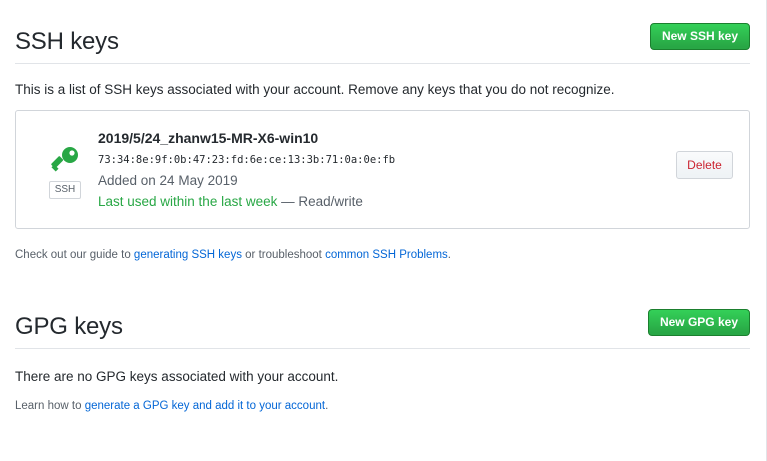 Image resolution: width=767 pixels, height=461 pixels. What do you see at coordinates (449, 255) in the screenshot?
I see `ssh-guide-suffix: .` at bounding box center [449, 255].